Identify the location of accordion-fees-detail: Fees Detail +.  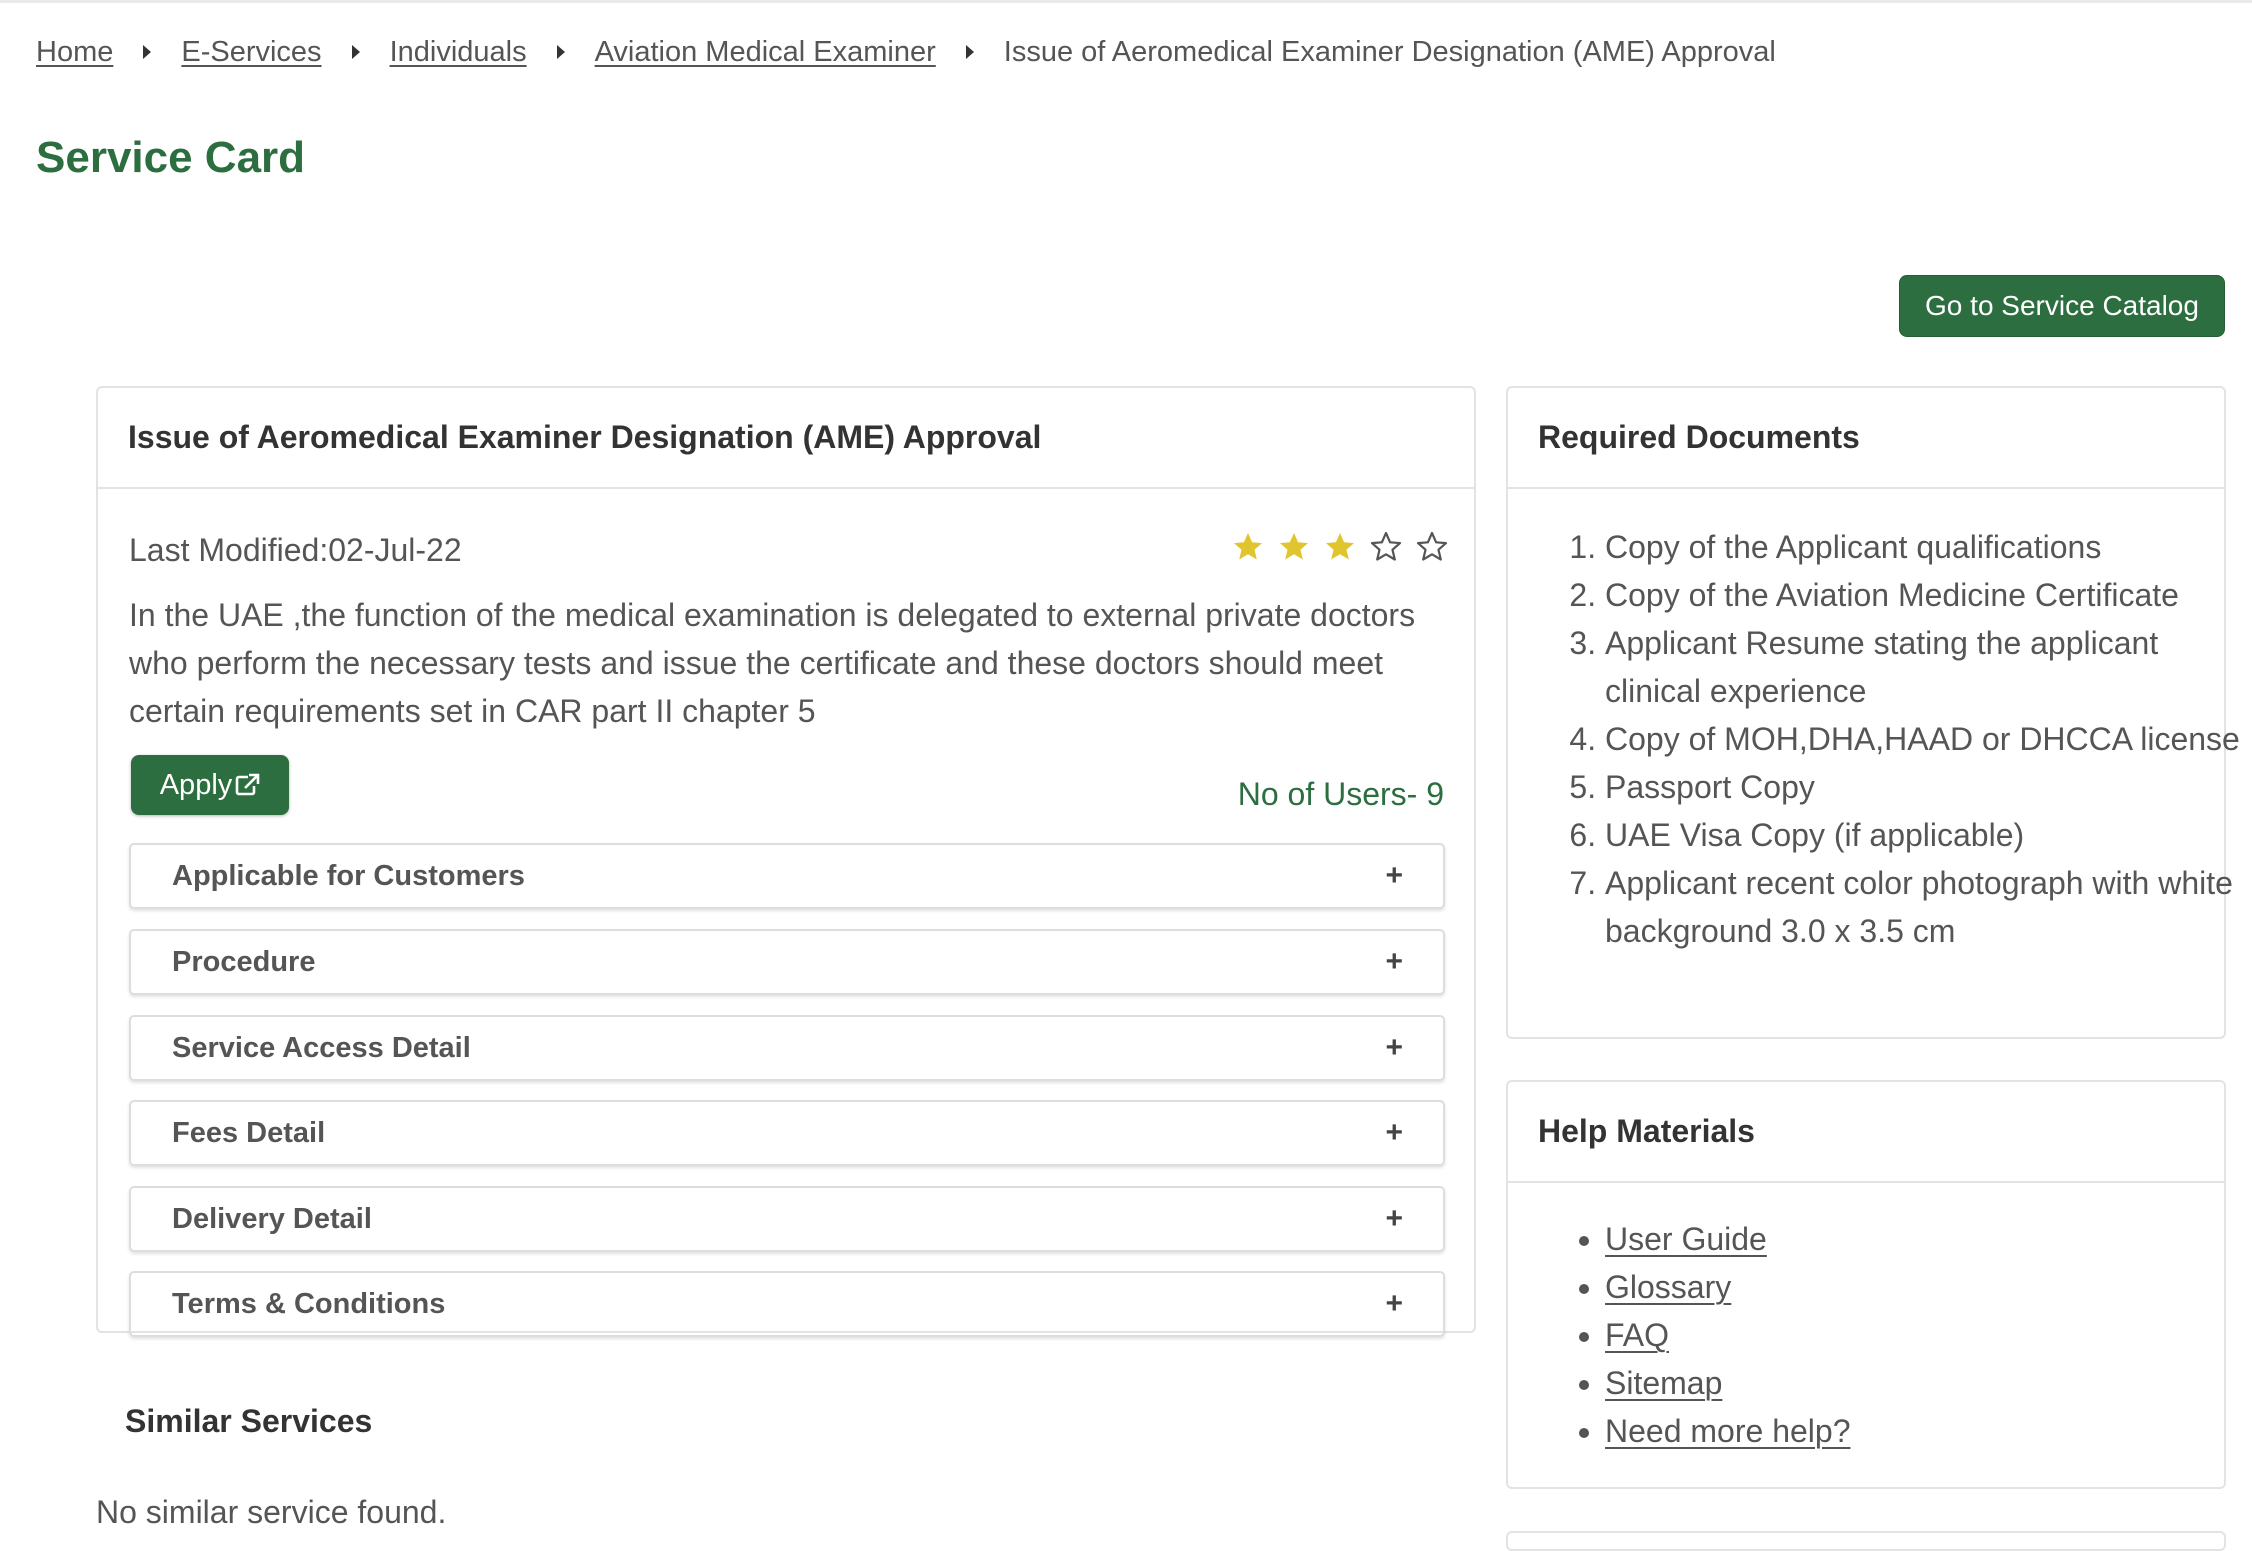
(787, 1133).